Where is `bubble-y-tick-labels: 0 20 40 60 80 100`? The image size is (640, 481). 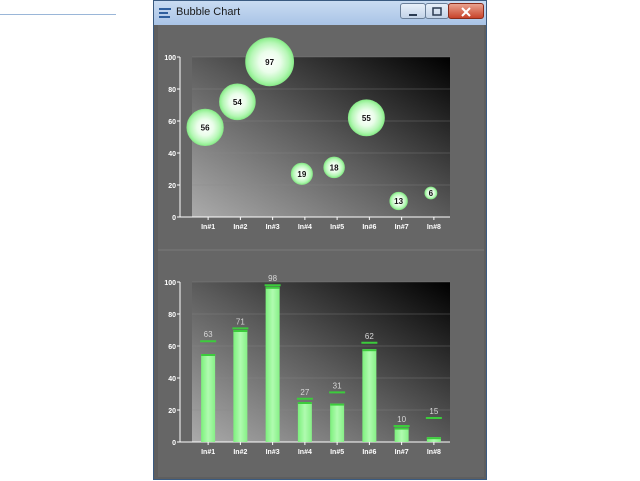 bubble-y-tick-labels: 0 20 40 60 80 100 is located at coordinates (172, 138).